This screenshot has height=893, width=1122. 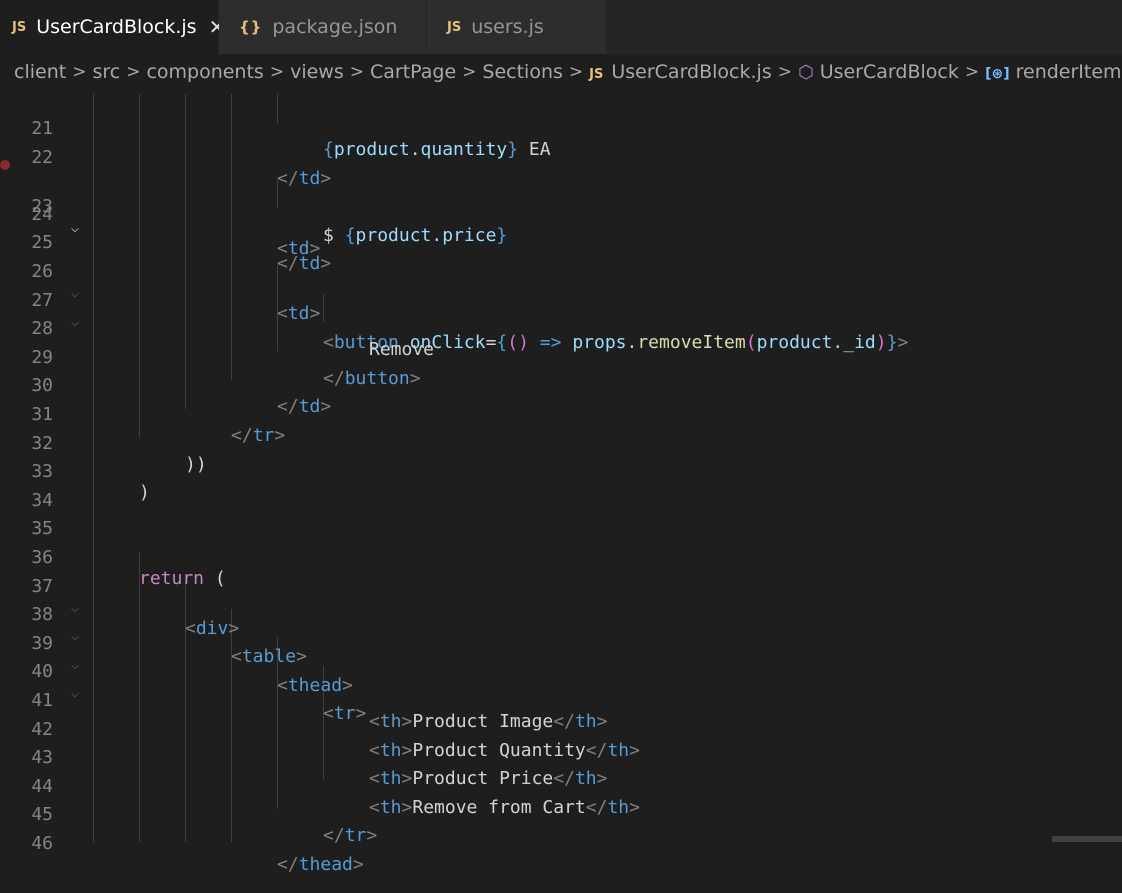 I want to click on code-line: 43 <th>Product Price</th>, so click(x=561, y=756).